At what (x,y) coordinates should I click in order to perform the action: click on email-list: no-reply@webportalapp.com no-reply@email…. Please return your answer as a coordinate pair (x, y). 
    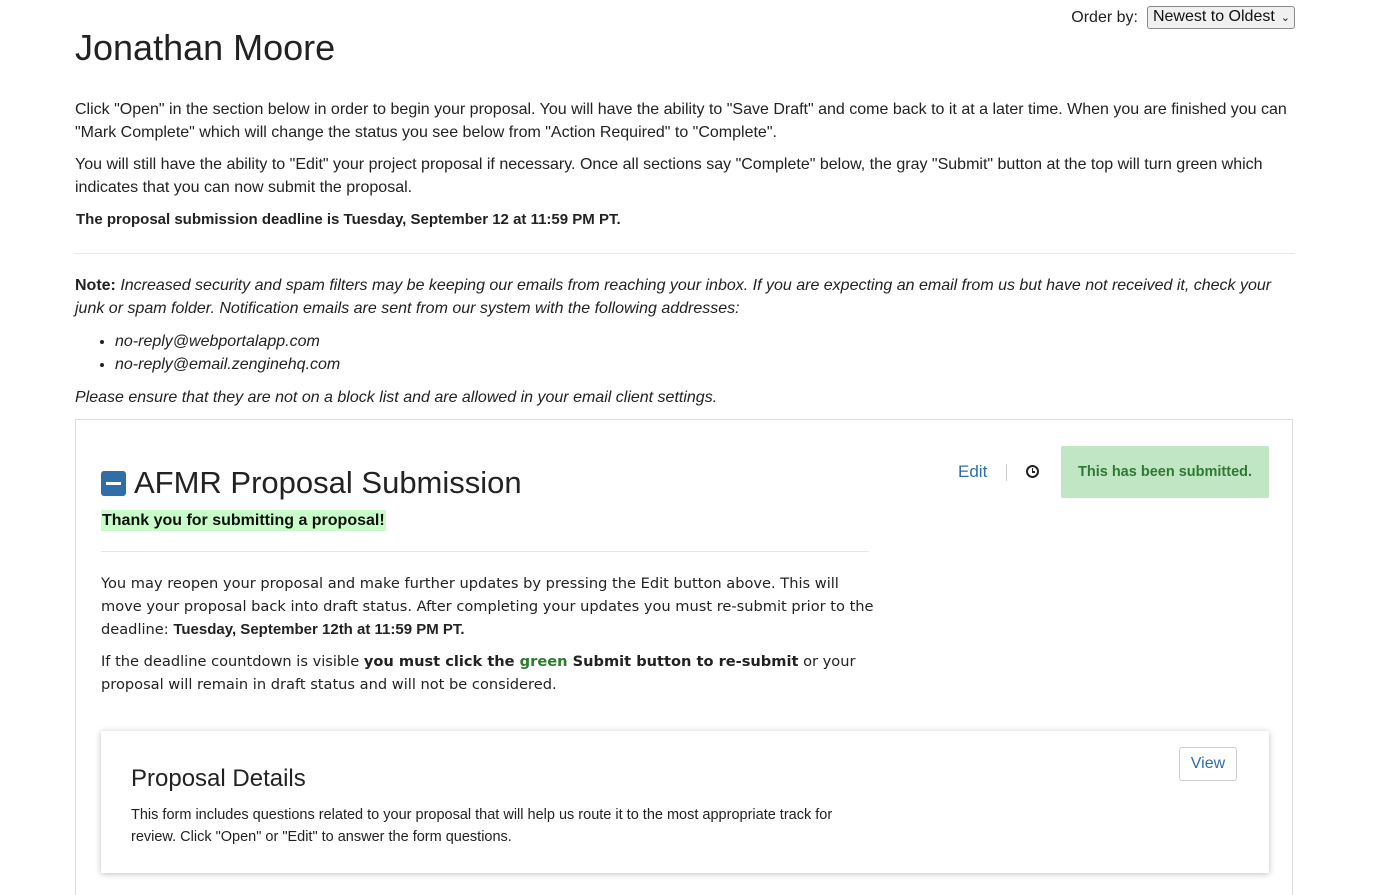
    Looking at the image, I should click on (685, 353).